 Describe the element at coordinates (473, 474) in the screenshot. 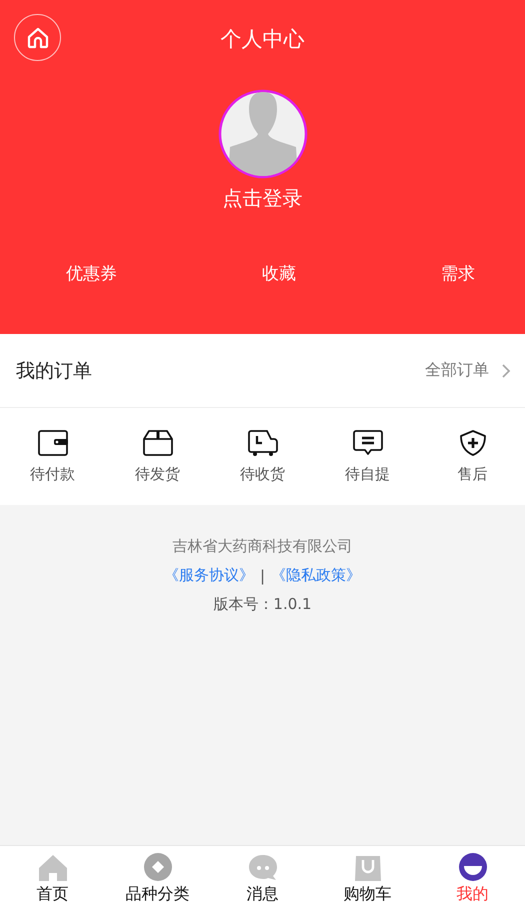

I see `order-status-link: 售后` at that location.